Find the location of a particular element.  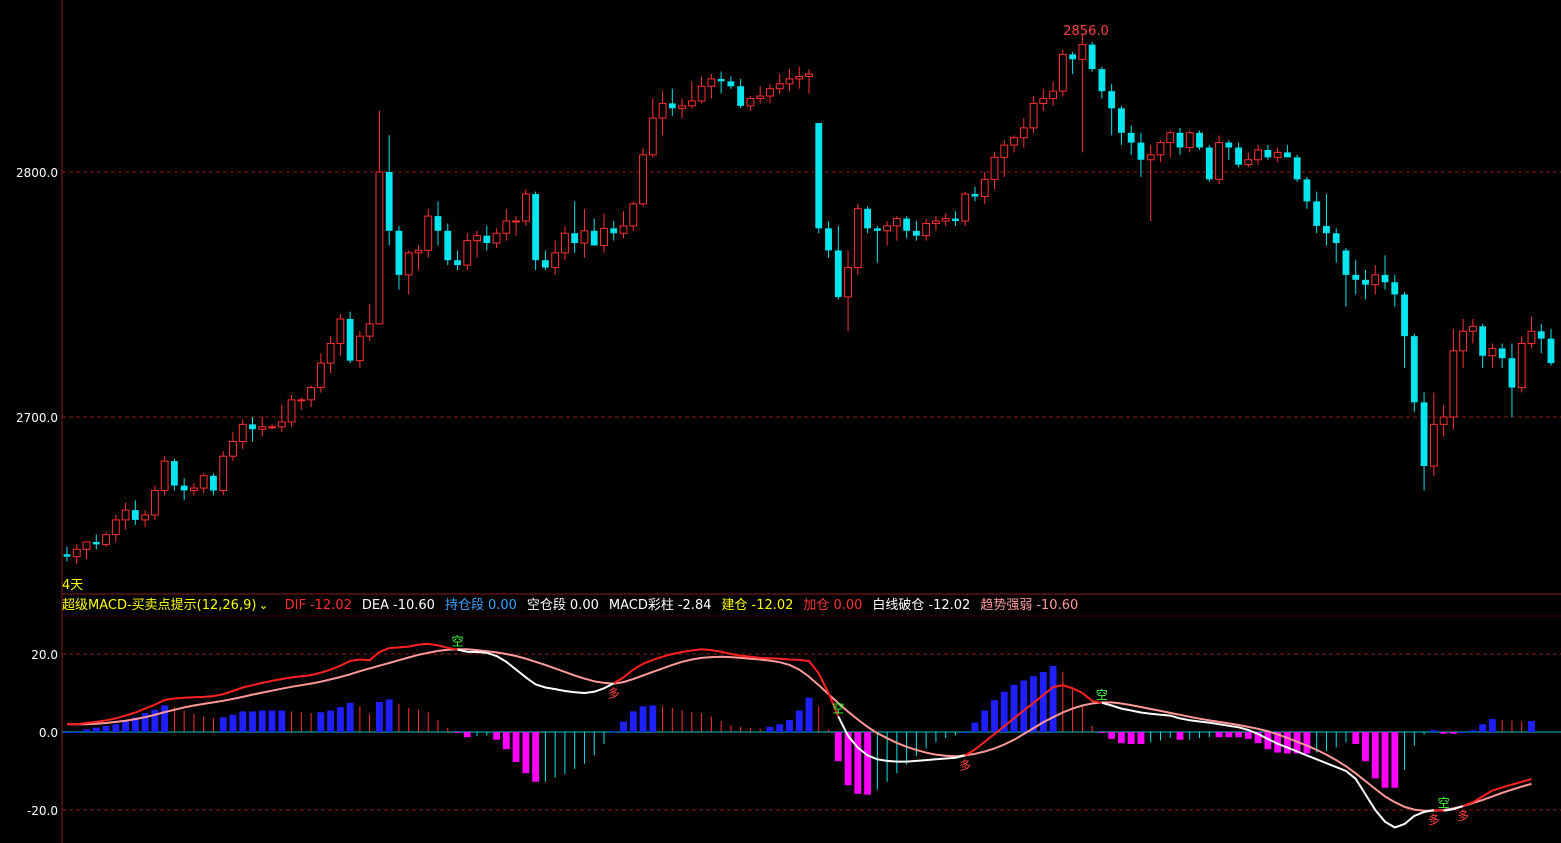

dif-line-up is located at coordinates (1438, 810).